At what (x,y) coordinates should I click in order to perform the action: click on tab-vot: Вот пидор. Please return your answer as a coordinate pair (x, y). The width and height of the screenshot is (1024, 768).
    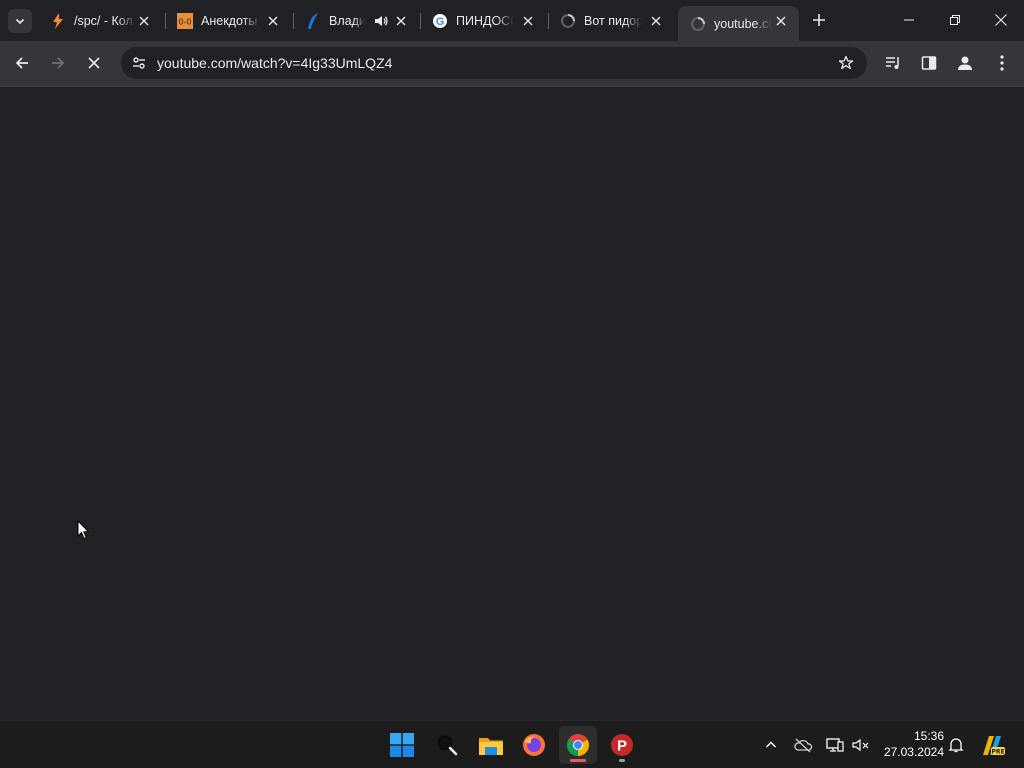
    Looking at the image, I should click on (611, 20).